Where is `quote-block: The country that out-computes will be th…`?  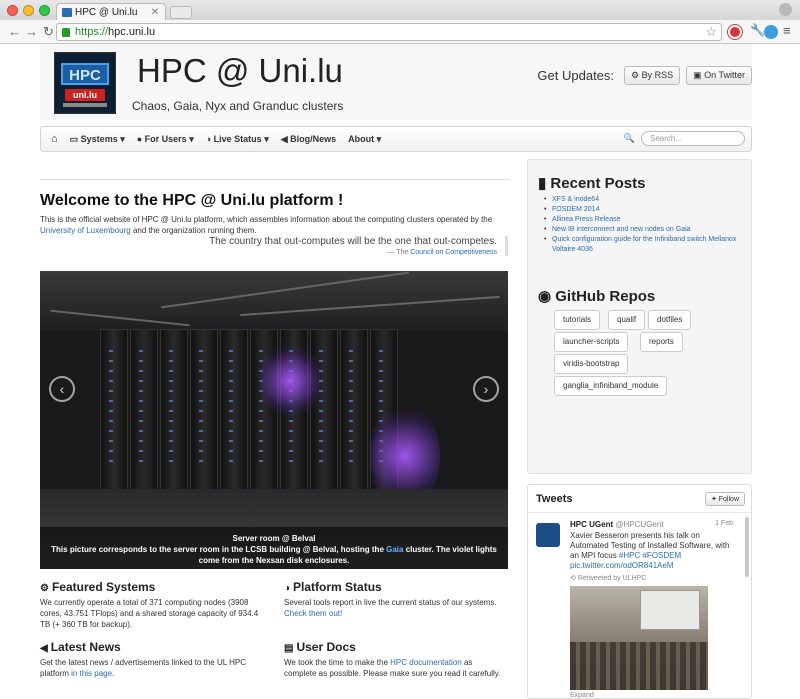
quote-block: The country that out-computes will be th… is located at coordinates (358, 246).